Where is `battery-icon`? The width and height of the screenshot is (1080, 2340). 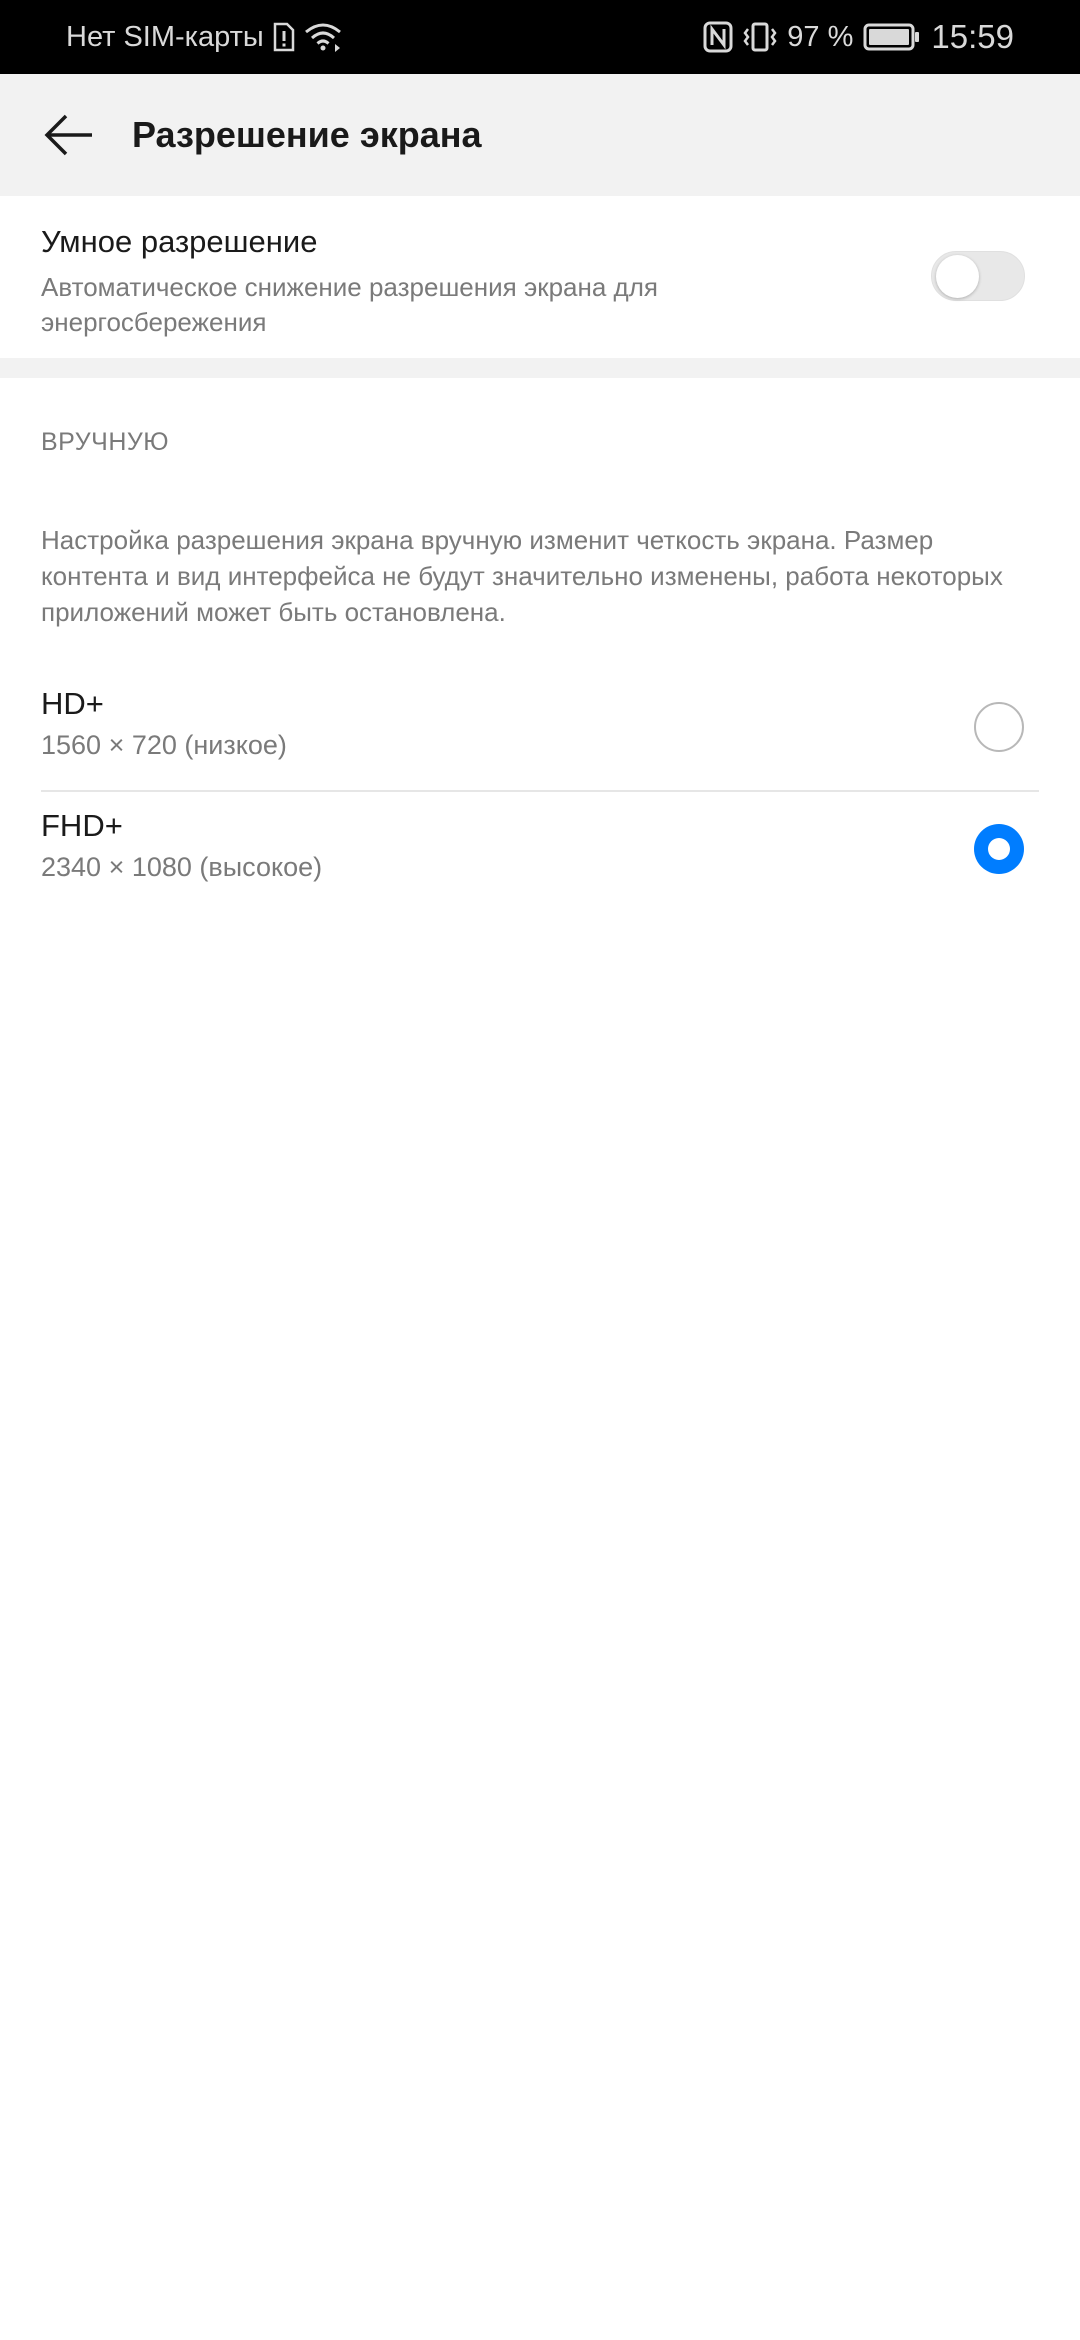 battery-icon is located at coordinates (892, 37).